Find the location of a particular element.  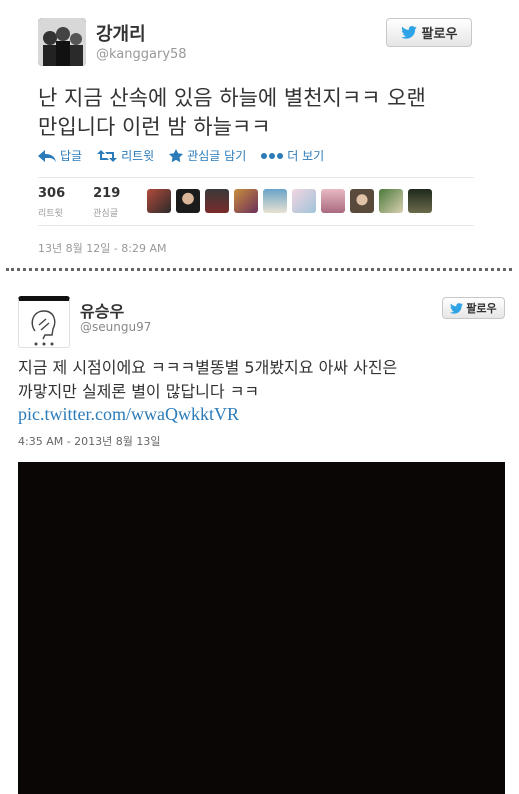

tweet-stats: 306 리트윗 219 관심글 is located at coordinates (93, 202).